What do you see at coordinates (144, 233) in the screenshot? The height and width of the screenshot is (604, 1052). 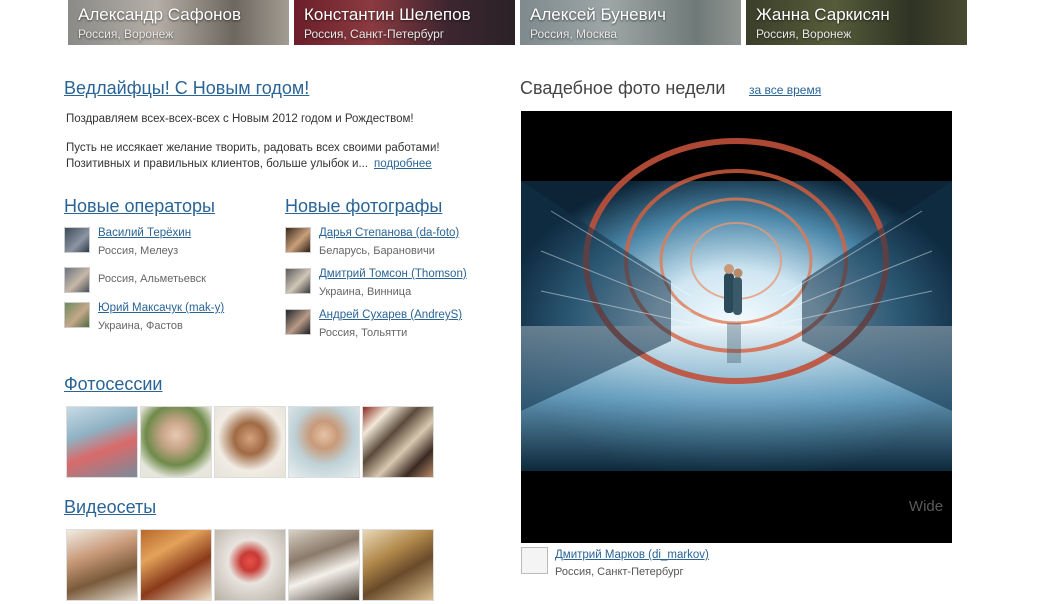 I see `operator-name-link: Василий Терёхин` at bounding box center [144, 233].